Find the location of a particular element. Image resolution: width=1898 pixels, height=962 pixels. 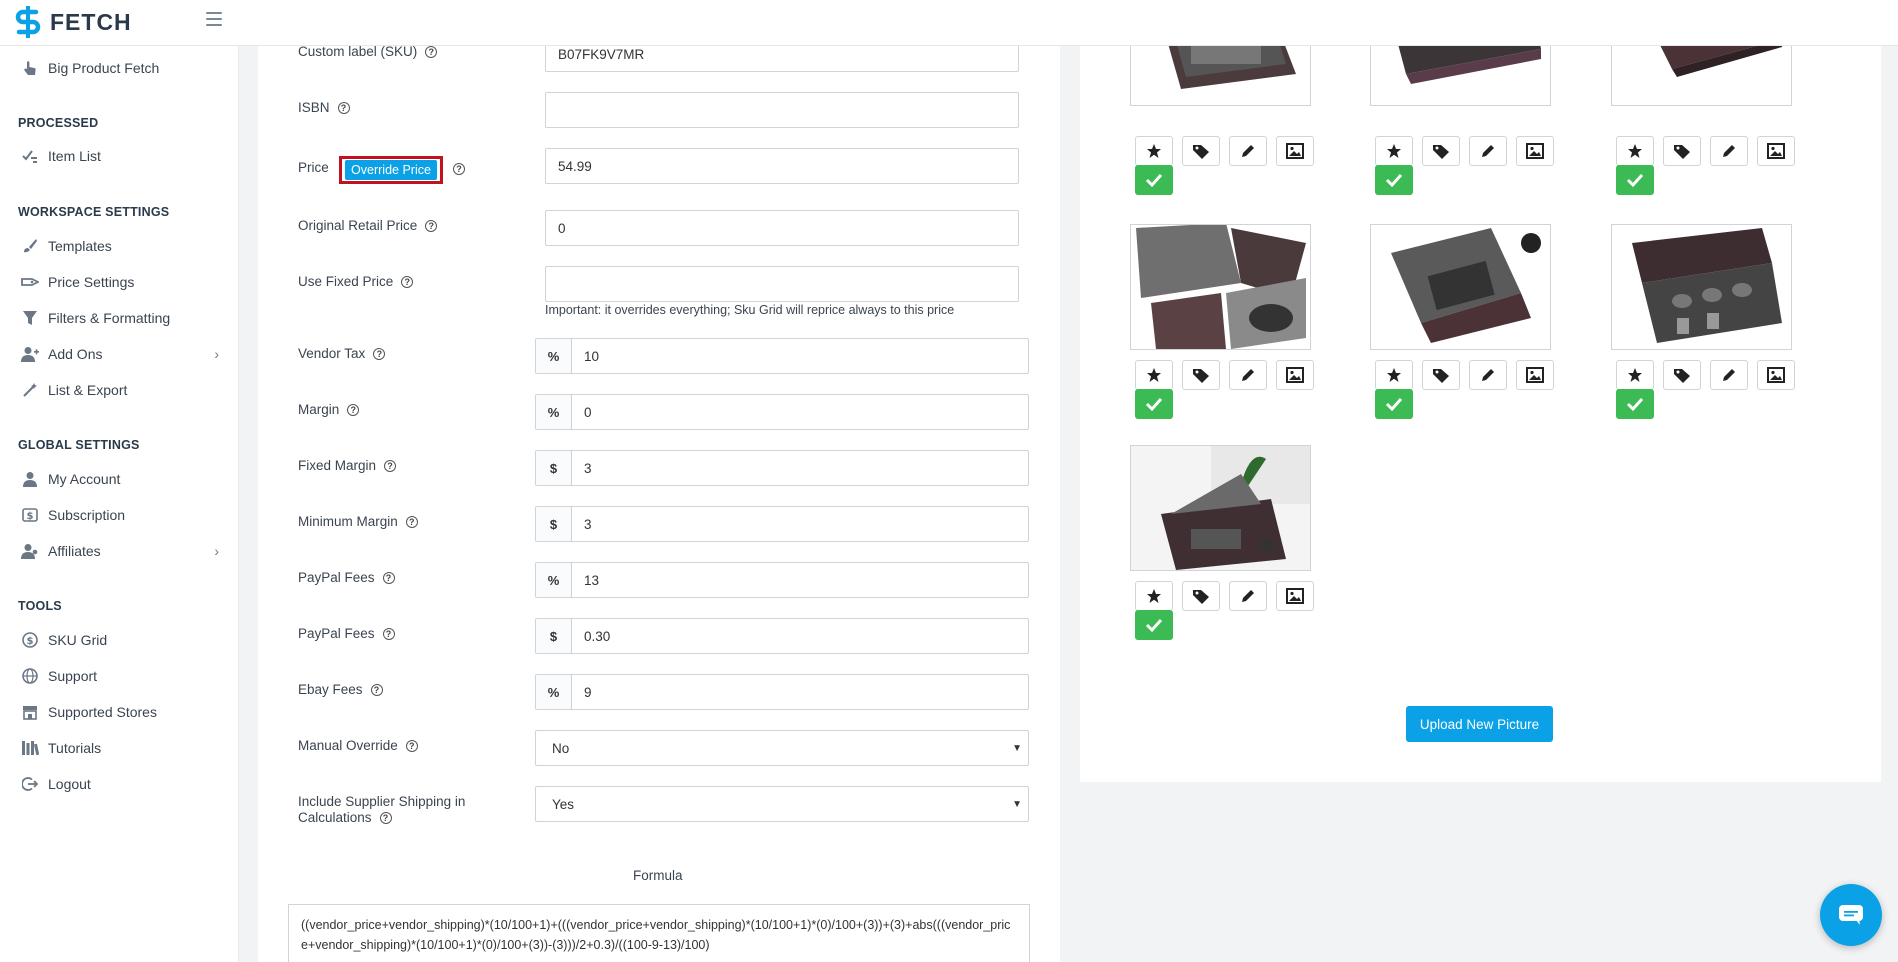

sidebar-item-filters-formatting: Filters & Formatting is located at coordinates (119, 318).